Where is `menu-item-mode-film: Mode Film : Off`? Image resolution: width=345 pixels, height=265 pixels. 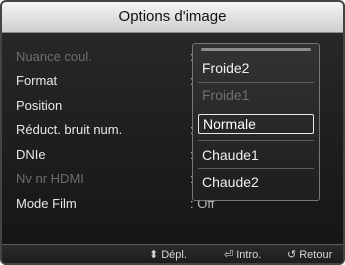 menu-item-mode-film: Mode Film : Off is located at coordinates (115, 204).